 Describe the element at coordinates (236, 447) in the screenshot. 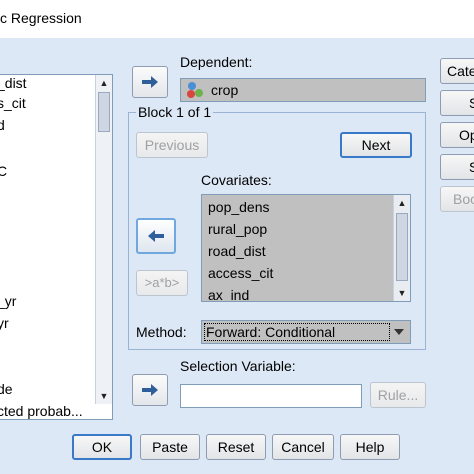

I see `reset-button: Reset` at that location.